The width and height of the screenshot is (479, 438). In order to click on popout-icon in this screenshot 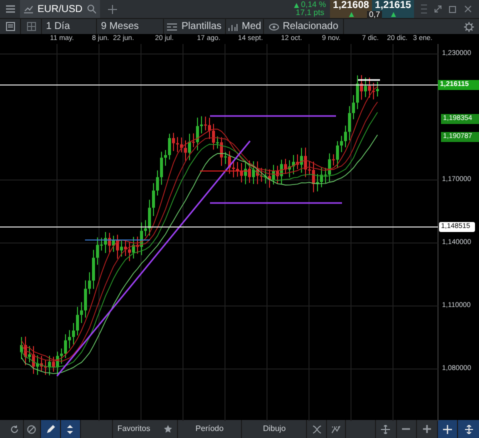, I will do `click(452, 9)`.